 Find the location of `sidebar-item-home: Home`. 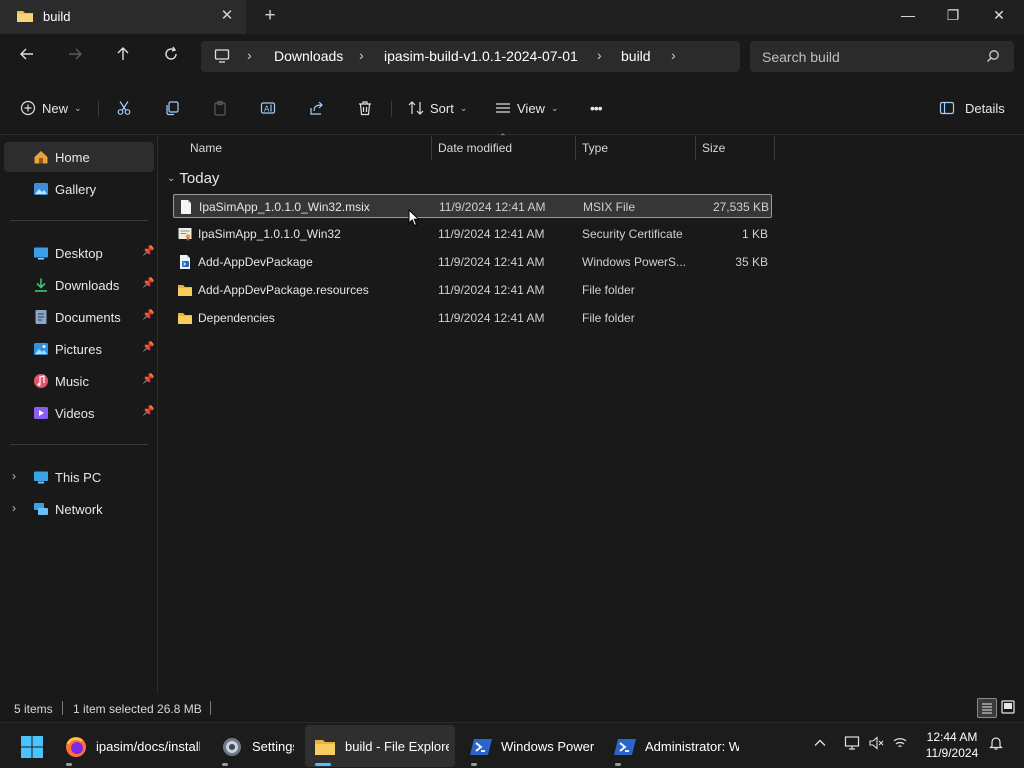

sidebar-item-home: Home is located at coordinates (79, 157).